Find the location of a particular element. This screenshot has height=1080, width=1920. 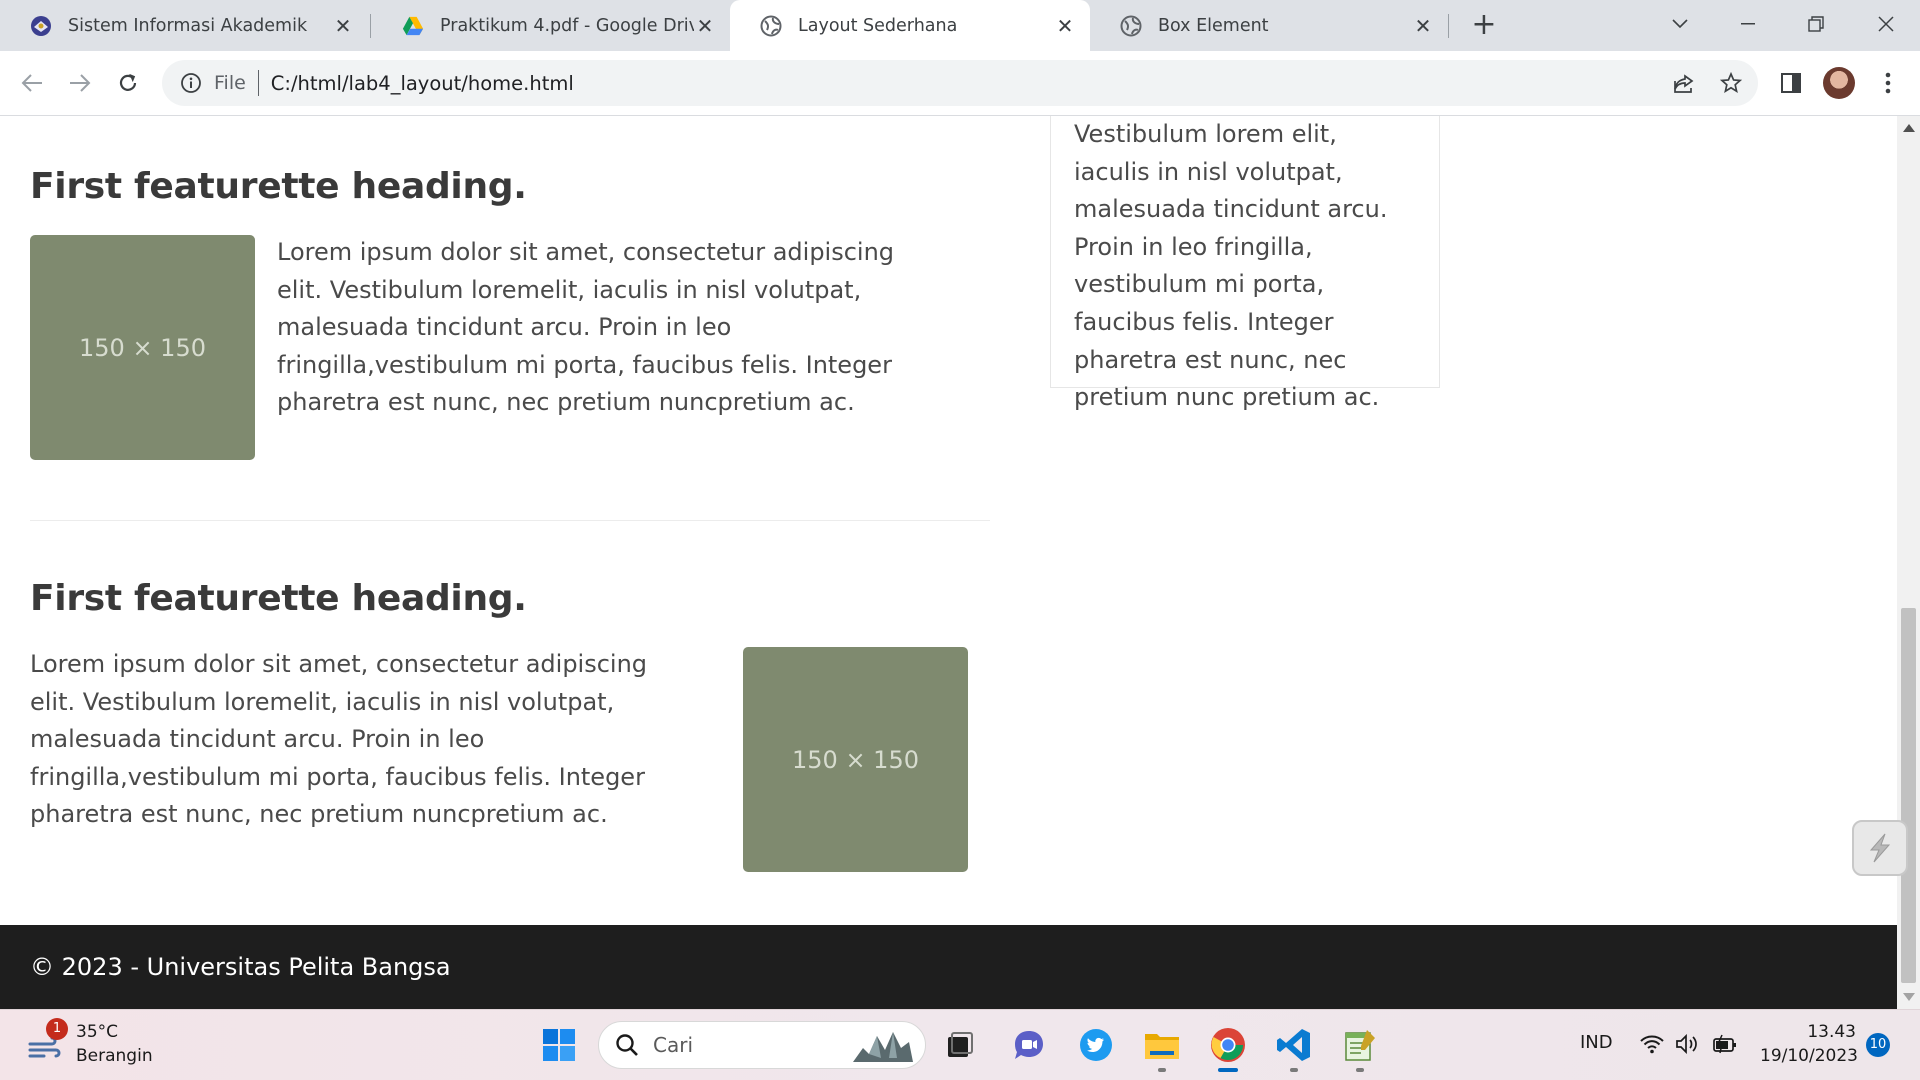

minimize-icon is located at coordinates (1748, 24).